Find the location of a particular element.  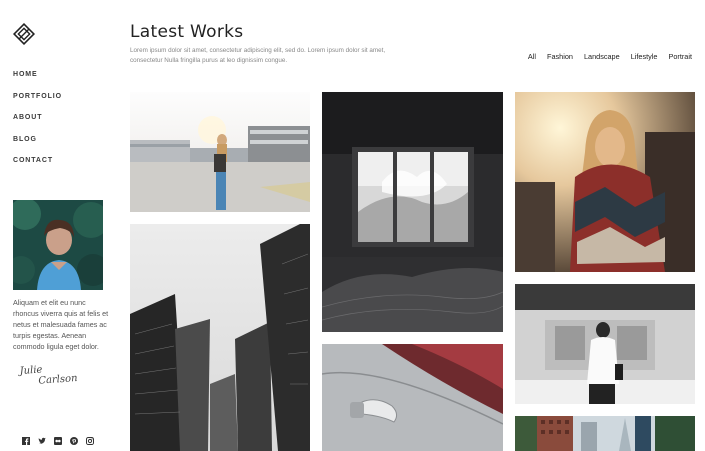

nav-item-portfolio: Portfolio is located at coordinates (37, 104).